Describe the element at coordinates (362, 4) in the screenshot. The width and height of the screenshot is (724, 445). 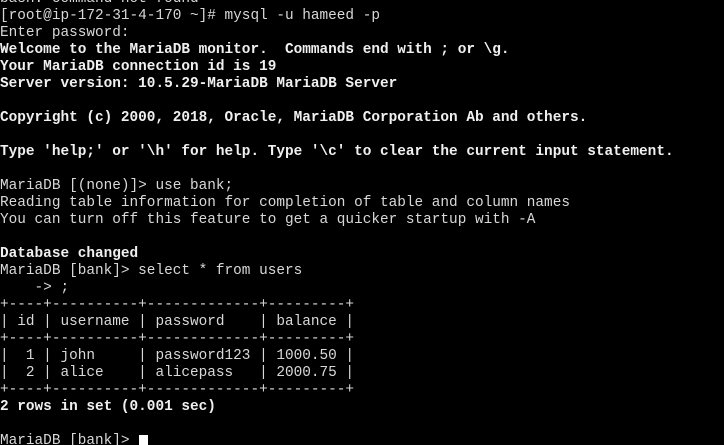
I see `terminal-line: bash: command not found` at that location.